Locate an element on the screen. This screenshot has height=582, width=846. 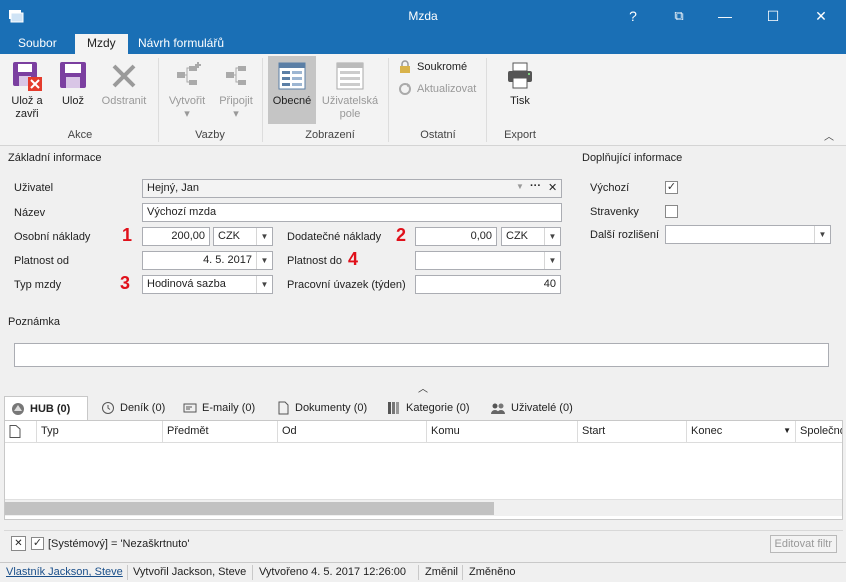
printer-icon is located at coordinates (520, 75).